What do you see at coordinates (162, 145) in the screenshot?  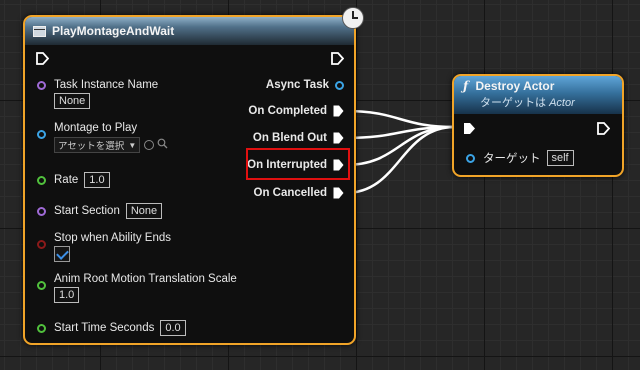 I see `search-icon` at bounding box center [162, 145].